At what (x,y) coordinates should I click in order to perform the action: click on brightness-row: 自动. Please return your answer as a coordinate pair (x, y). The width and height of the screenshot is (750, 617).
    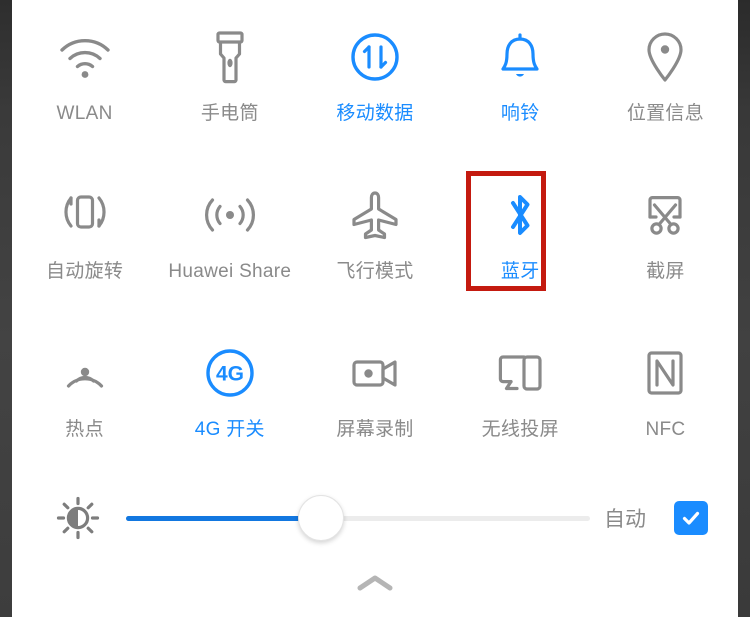
    Looking at the image, I should click on (375, 518).